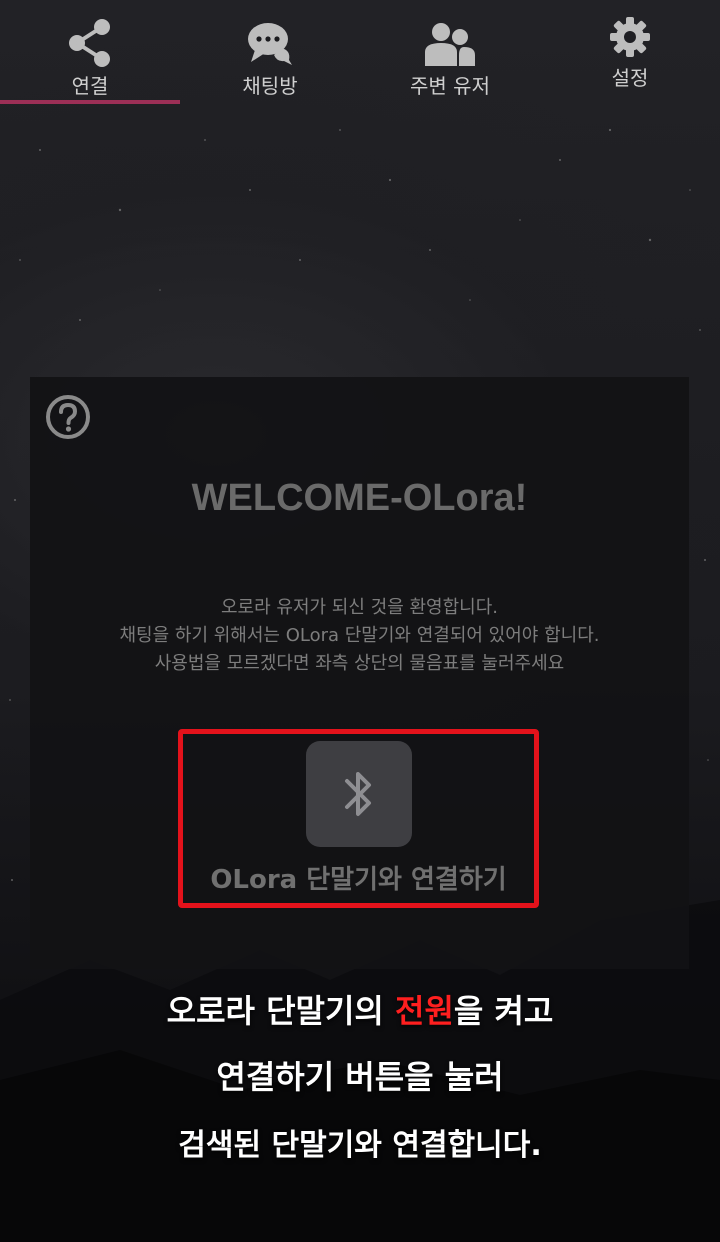 Image resolution: width=720 pixels, height=1242 pixels. Describe the element at coordinates (630, 78) in the screenshot. I see `tab-settings-label: 설정` at that location.